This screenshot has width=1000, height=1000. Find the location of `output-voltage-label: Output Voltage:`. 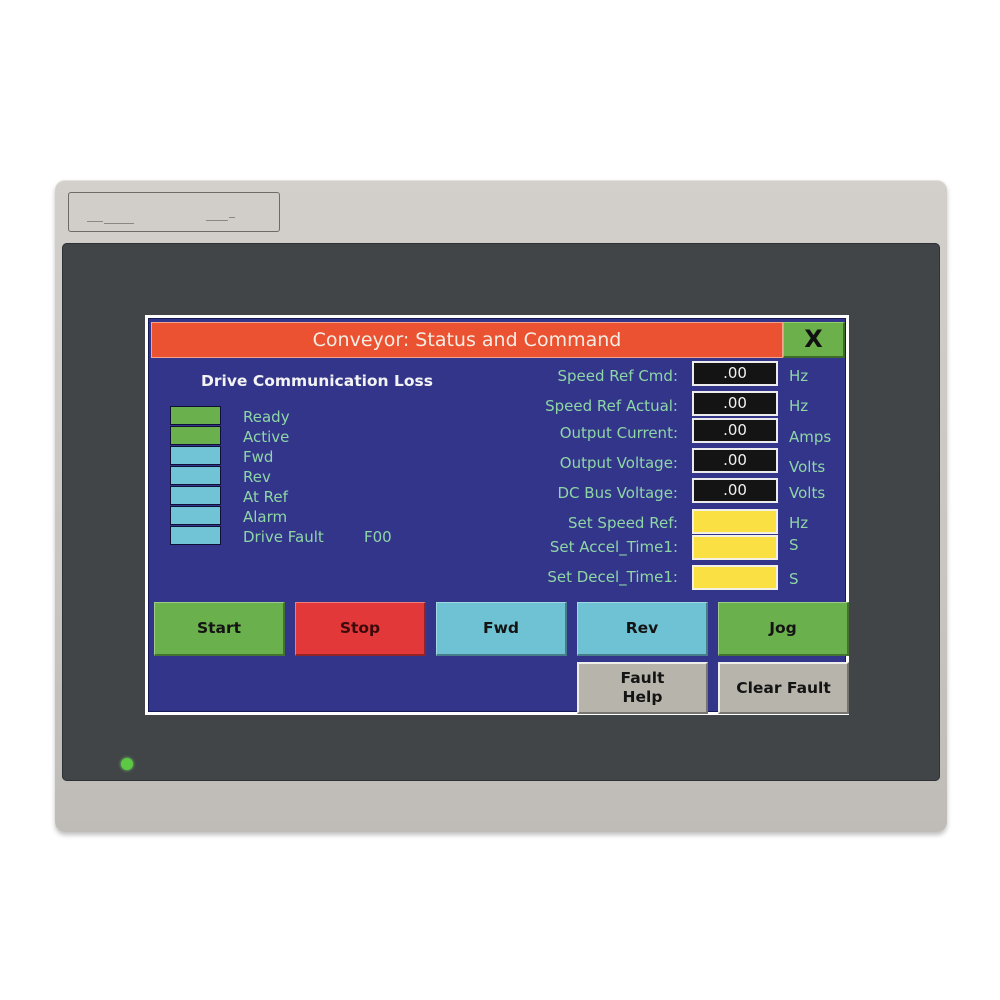

output-voltage-label: Output Voltage: is located at coordinates (618, 463).